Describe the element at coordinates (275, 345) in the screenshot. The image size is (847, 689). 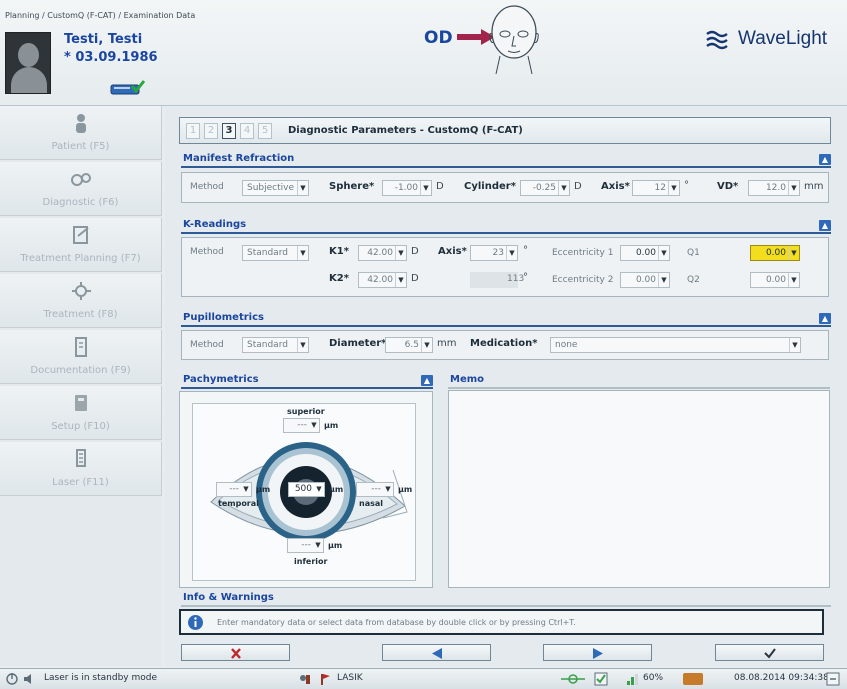
I see `pupillometrics-method-select: Standard ▼` at that location.